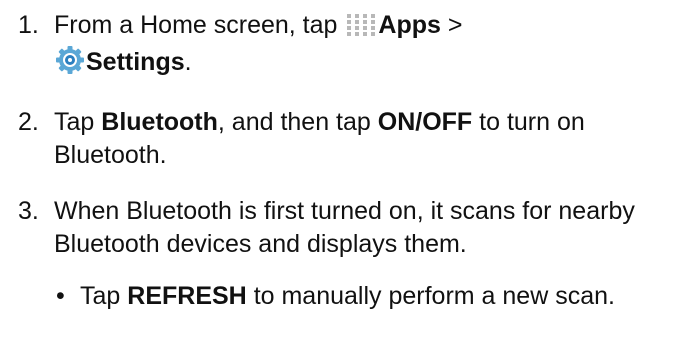  I want to click on step-number: 3., so click(28, 211).